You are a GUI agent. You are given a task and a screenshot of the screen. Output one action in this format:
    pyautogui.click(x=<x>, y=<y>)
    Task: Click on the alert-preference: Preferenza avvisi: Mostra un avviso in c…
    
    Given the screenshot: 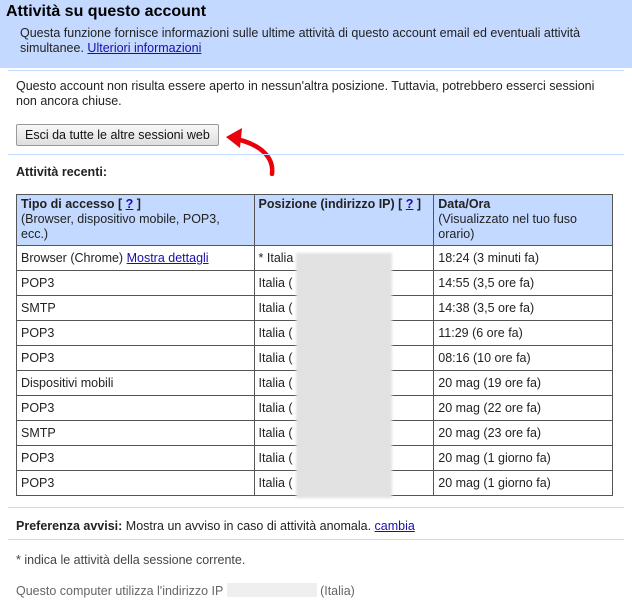 What is the action you would take?
    pyautogui.click(x=215, y=526)
    